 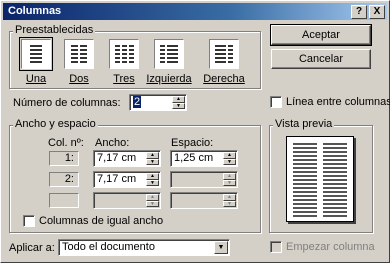 I want to click on close-button: X, so click(x=377, y=12).